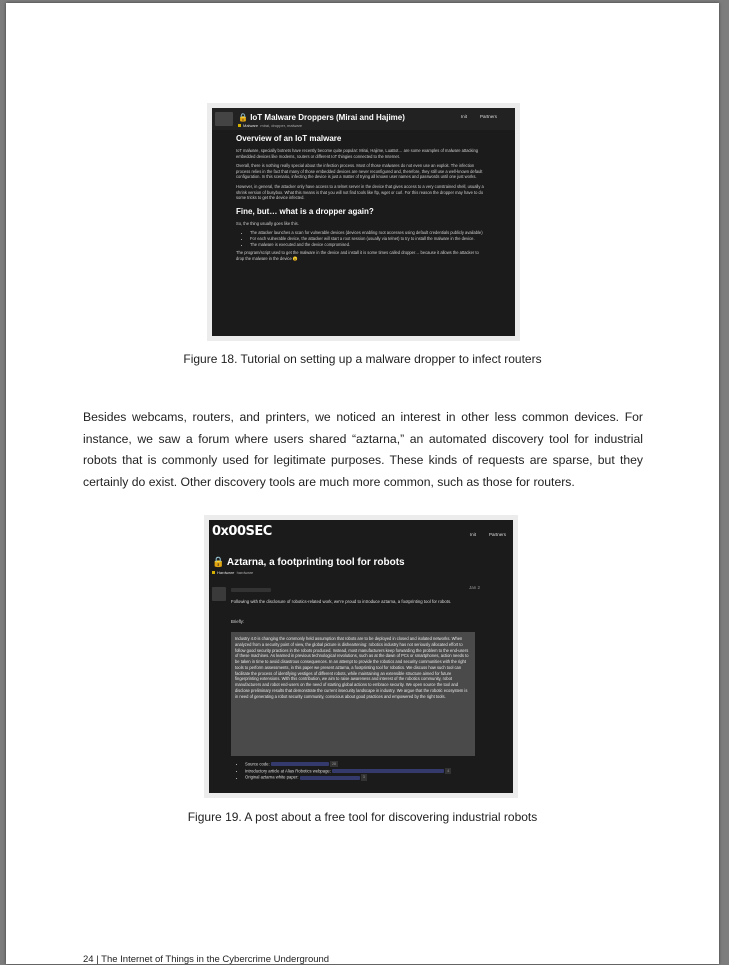 The image size is (729, 965). Describe the element at coordinates (475, 587) in the screenshot. I see `post-date: Jan 2` at that location.